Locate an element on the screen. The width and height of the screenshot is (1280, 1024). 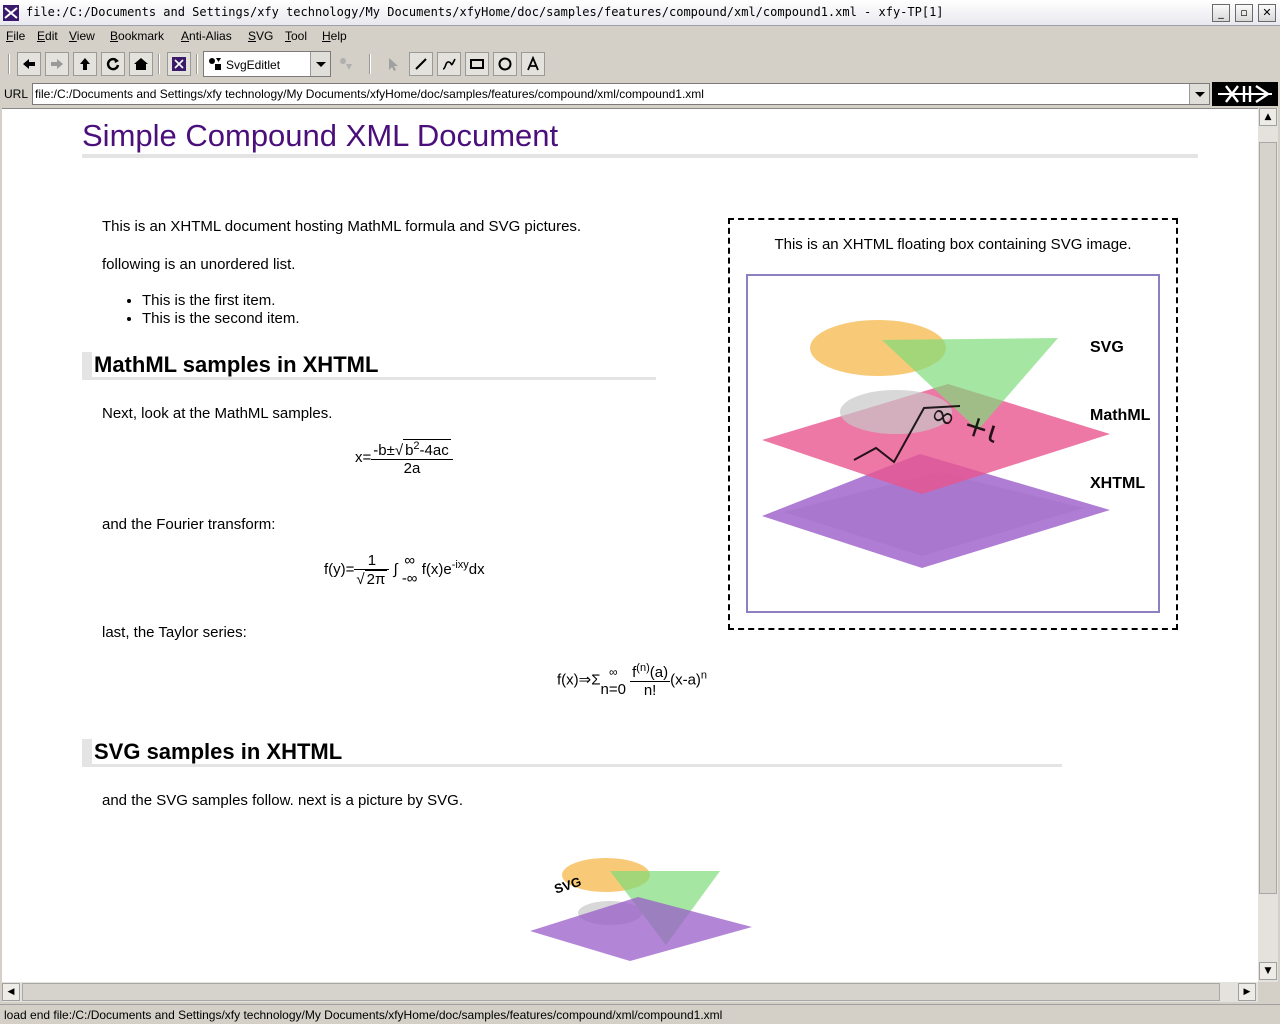
scroll-down-button: ▼ is located at coordinates (1268, 971).